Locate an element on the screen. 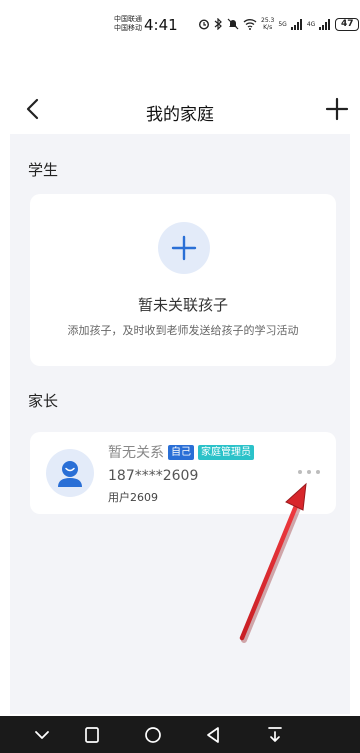  parent-name-row: 暂无关系 自己 家庭管理员 is located at coordinates (181, 452).